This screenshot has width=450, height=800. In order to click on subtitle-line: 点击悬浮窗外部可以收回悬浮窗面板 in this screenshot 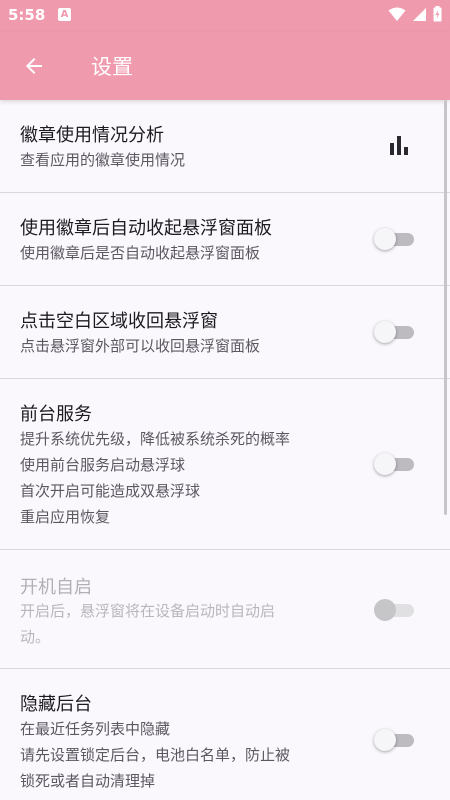, I will do `click(140, 346)`.